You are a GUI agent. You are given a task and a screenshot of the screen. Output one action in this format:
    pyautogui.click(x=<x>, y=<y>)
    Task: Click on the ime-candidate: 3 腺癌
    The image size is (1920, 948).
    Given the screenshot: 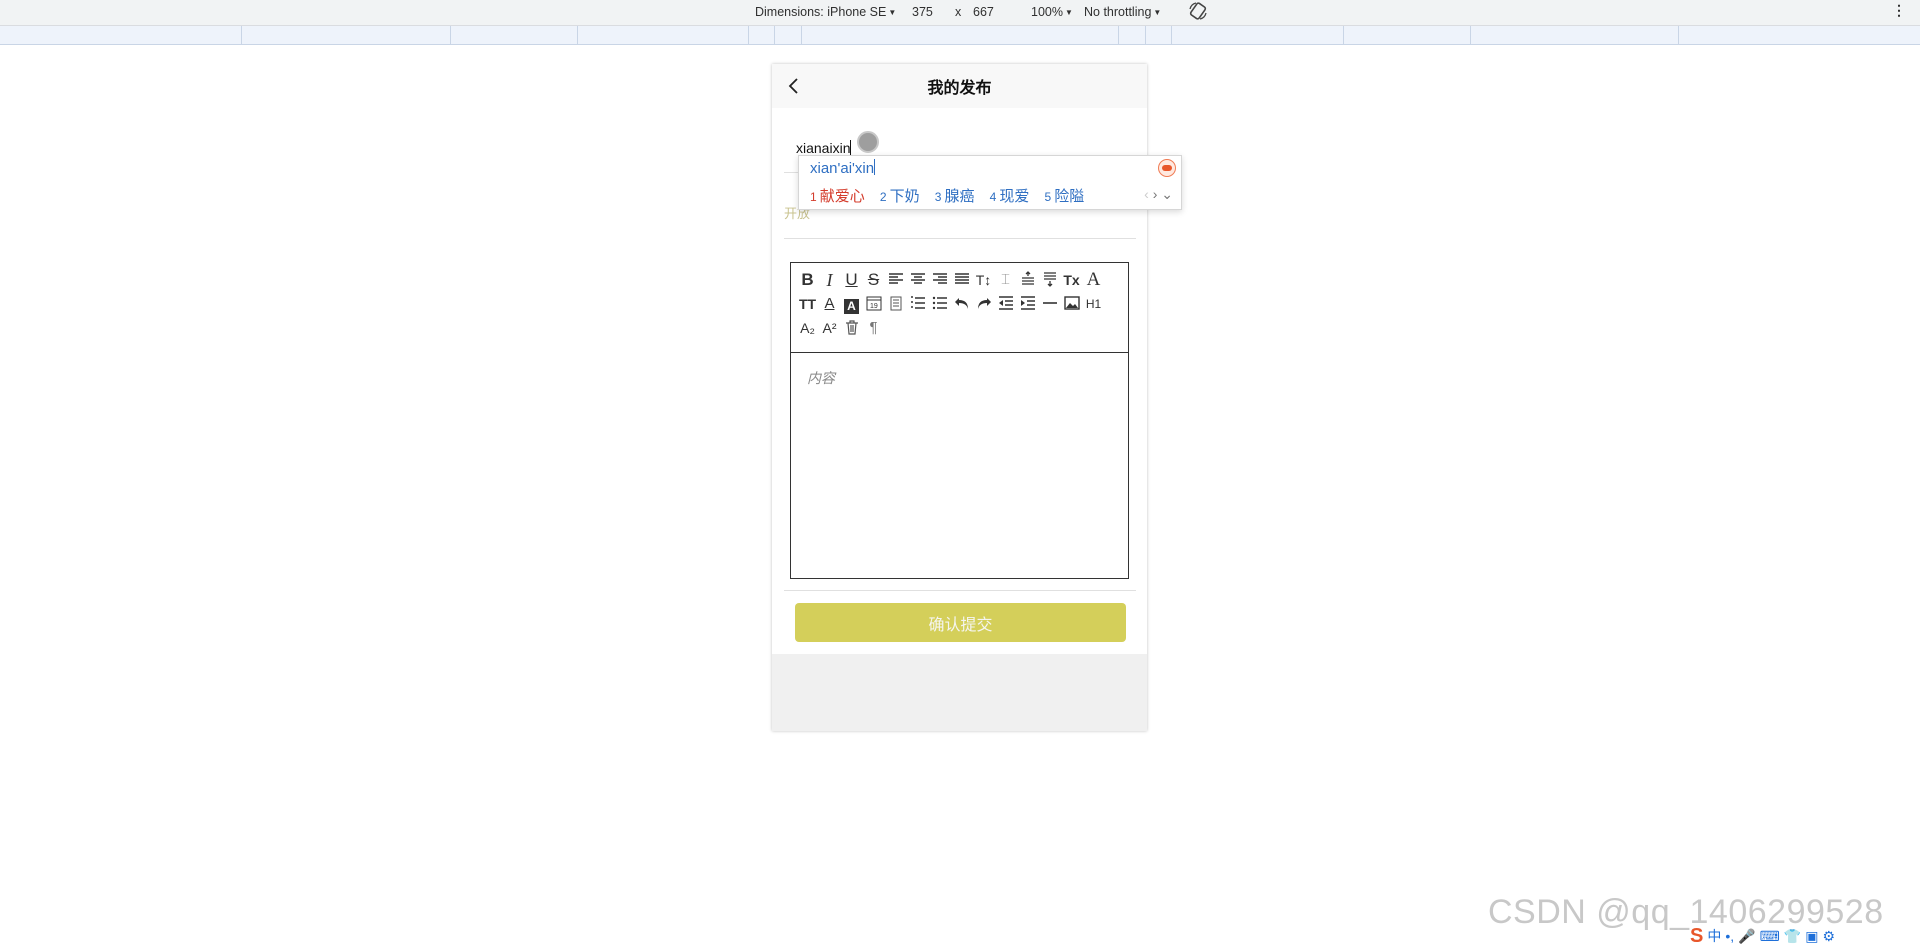 What is the action you would take?
    pyautogui.click(x=955, y=195)
    